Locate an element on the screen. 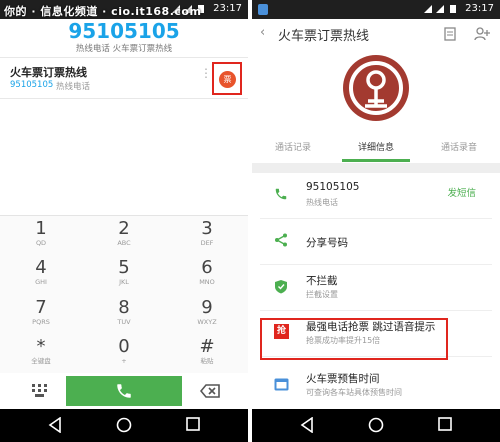 Image resolution: width=500 pixels, height=442 pixels. key-6: 6 MNO is located at coordinates (207, 274).